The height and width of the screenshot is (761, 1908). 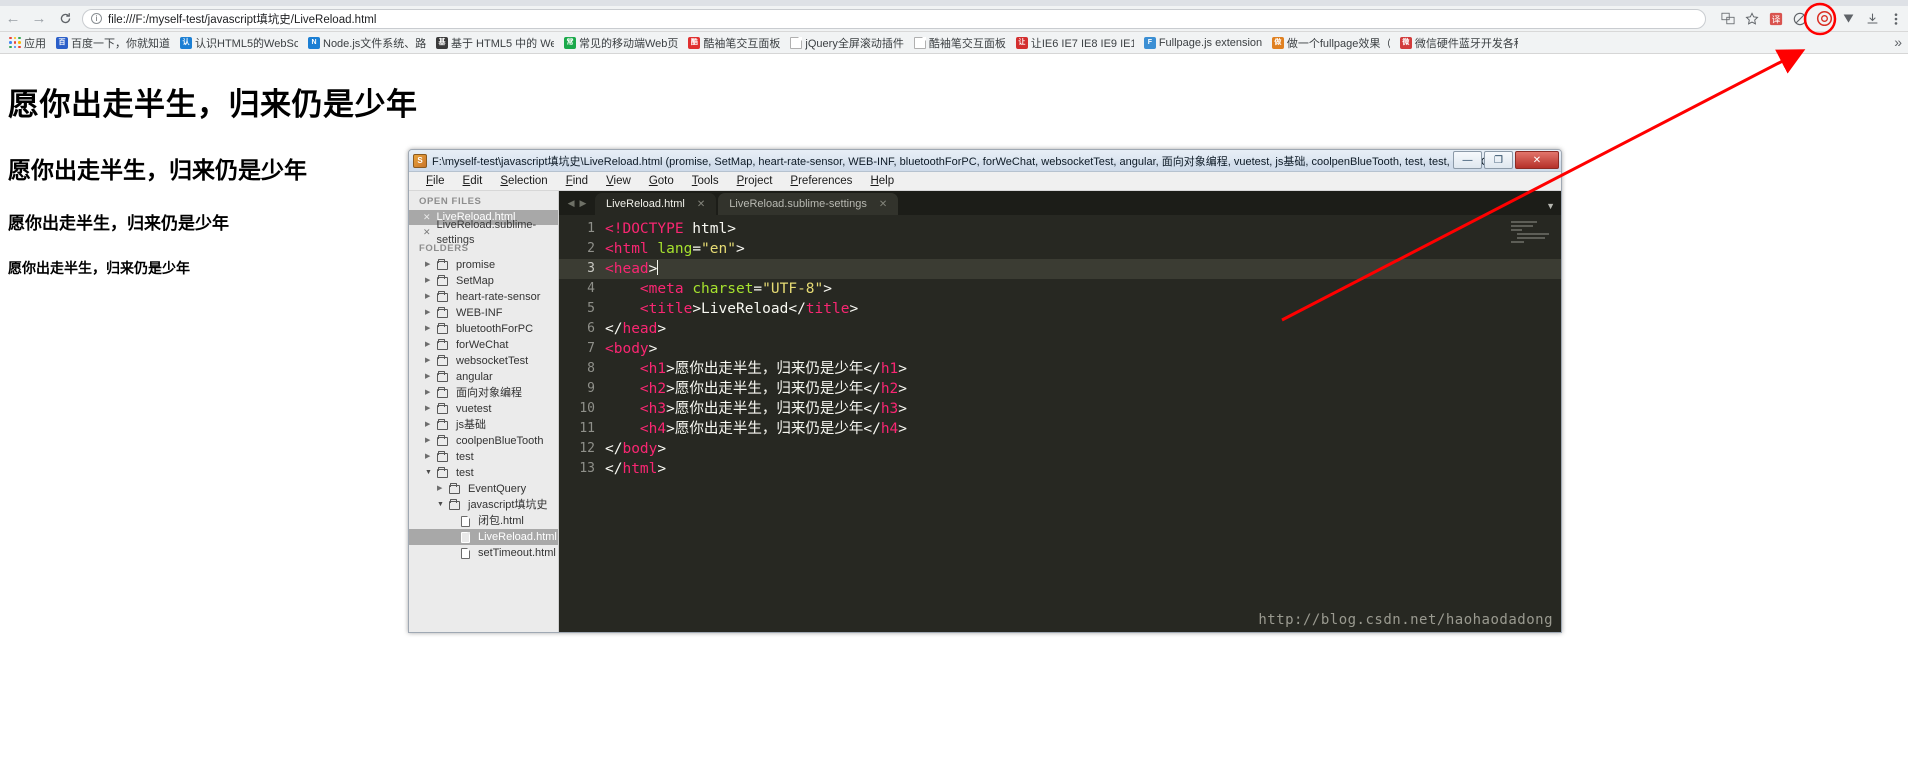 What do you see at coordinates (1060, 269) in the screenshot?
I see `code-line: 3 <head>` at bounding box center [1060, 269].